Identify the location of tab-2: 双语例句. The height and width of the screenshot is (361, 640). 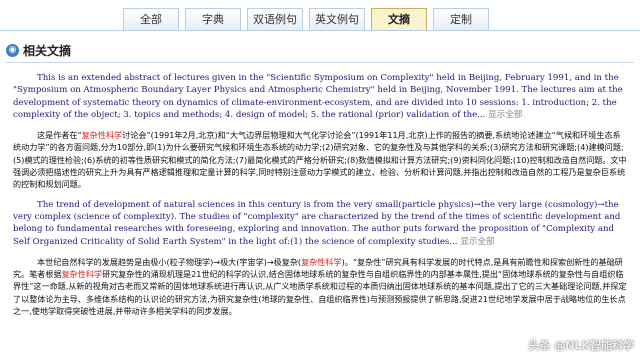
(275, 19).